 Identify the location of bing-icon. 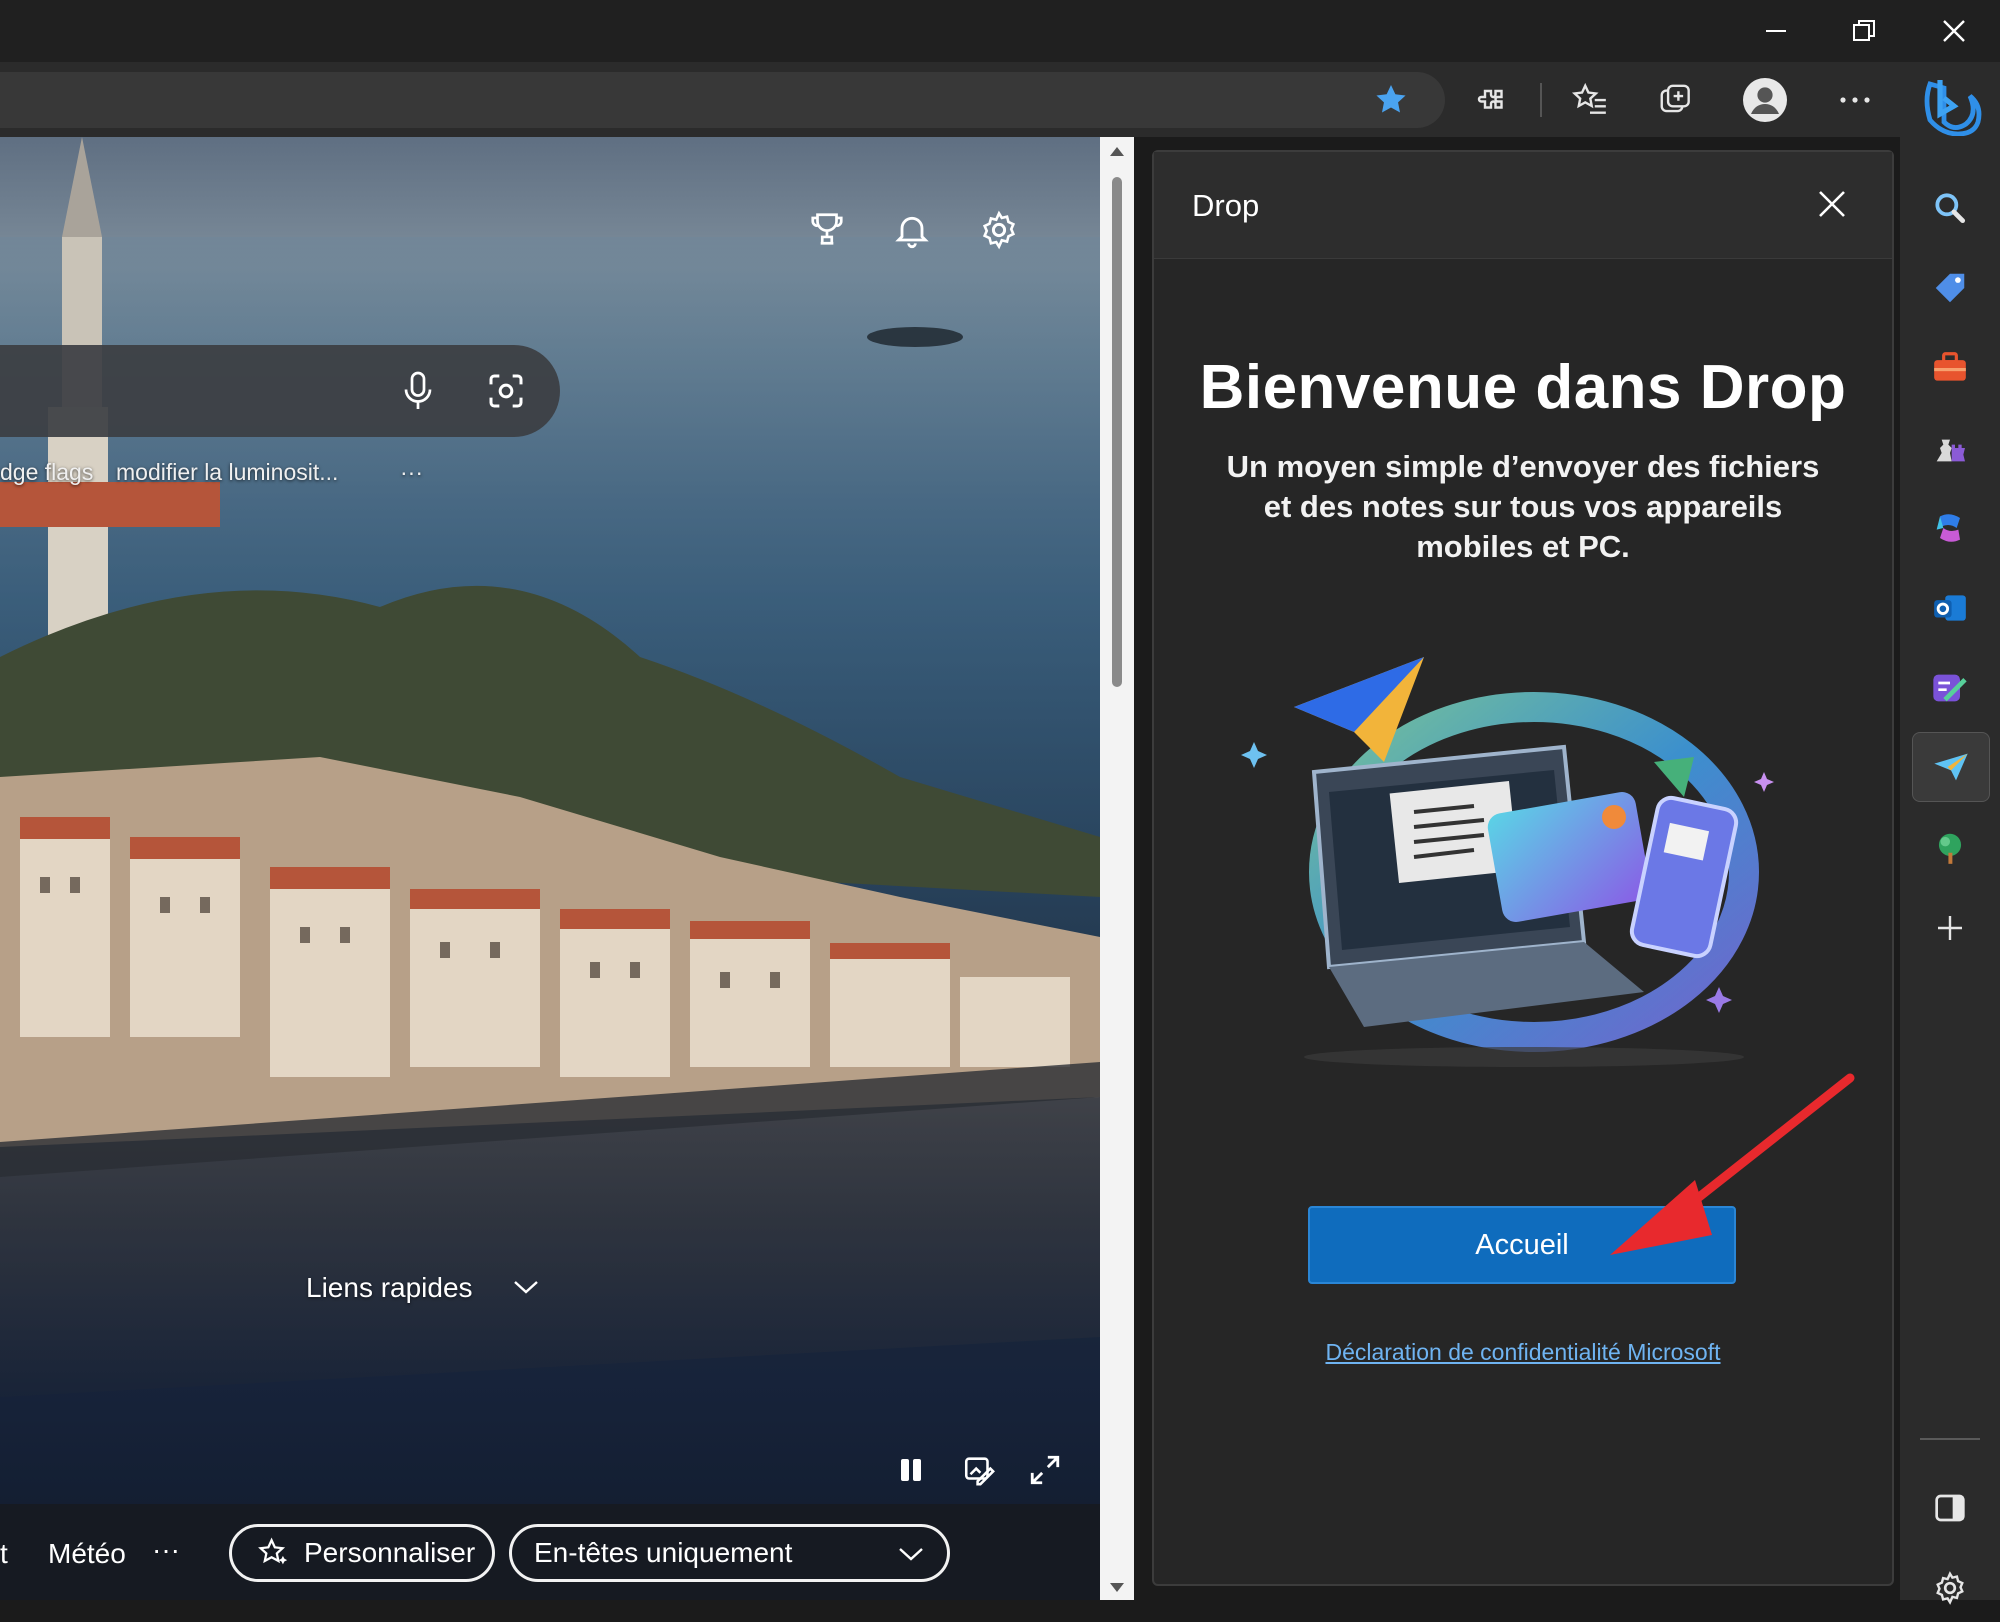
(1950, 106).